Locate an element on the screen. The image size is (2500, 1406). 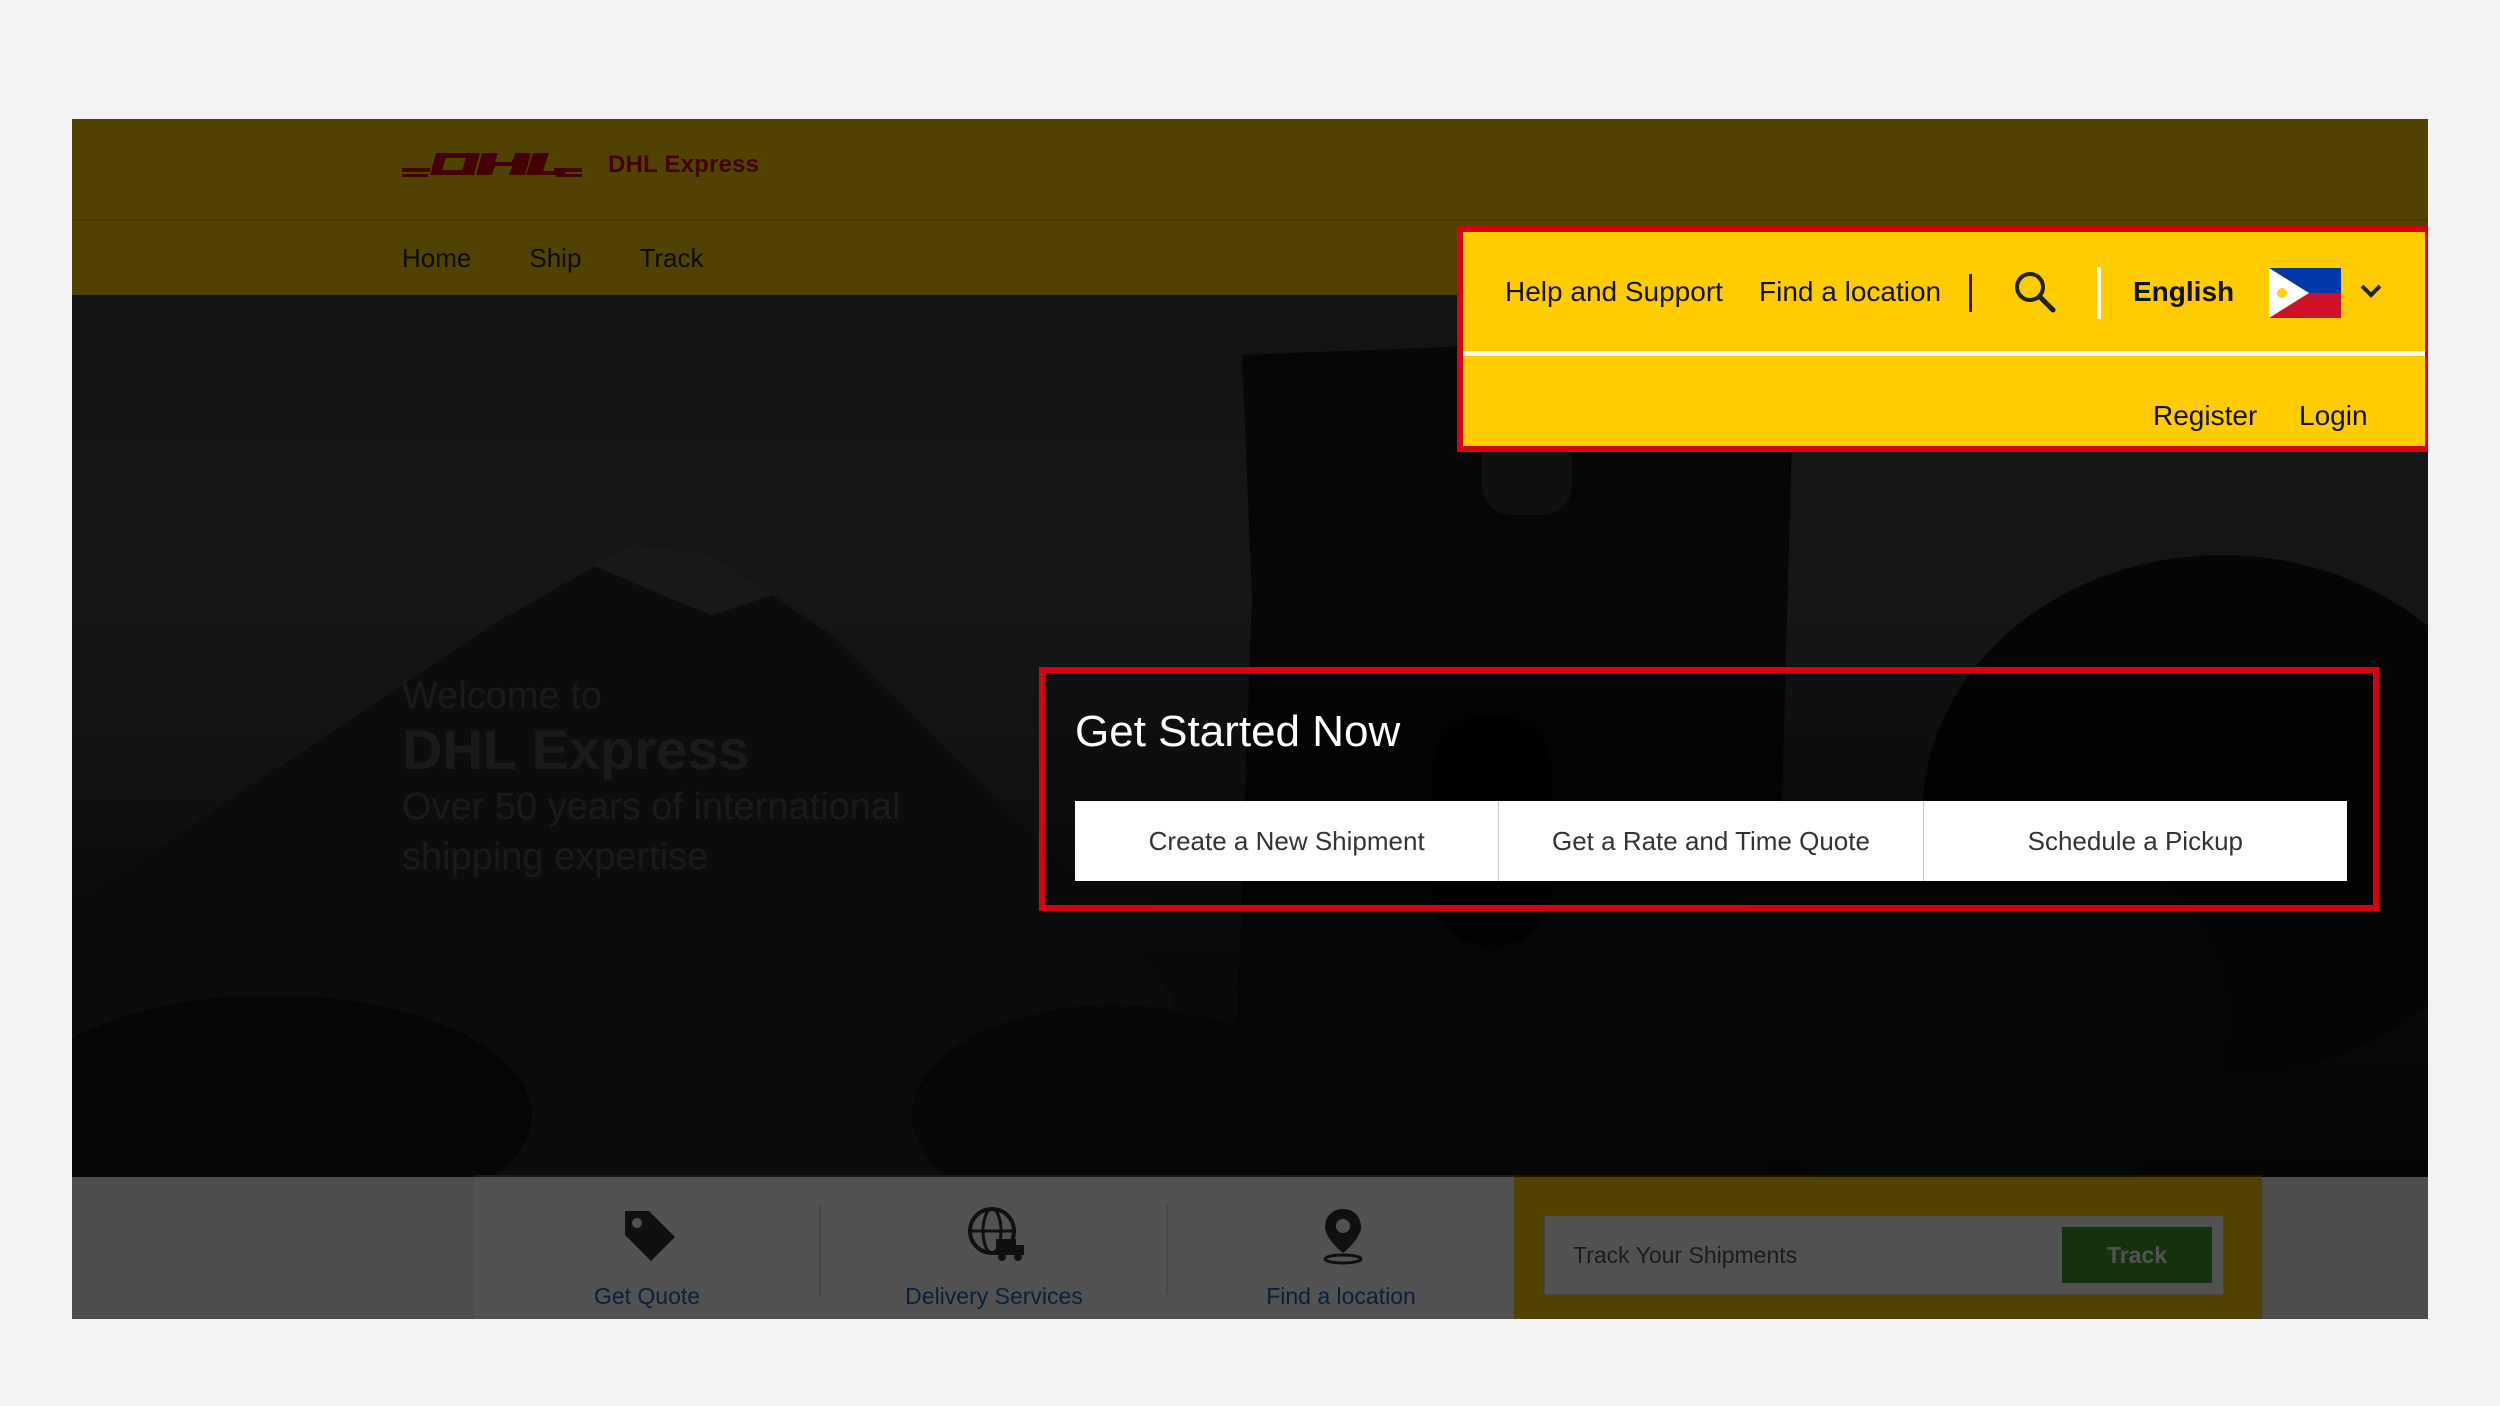
globe-truck-icon is located at coordinates (996, 1234).